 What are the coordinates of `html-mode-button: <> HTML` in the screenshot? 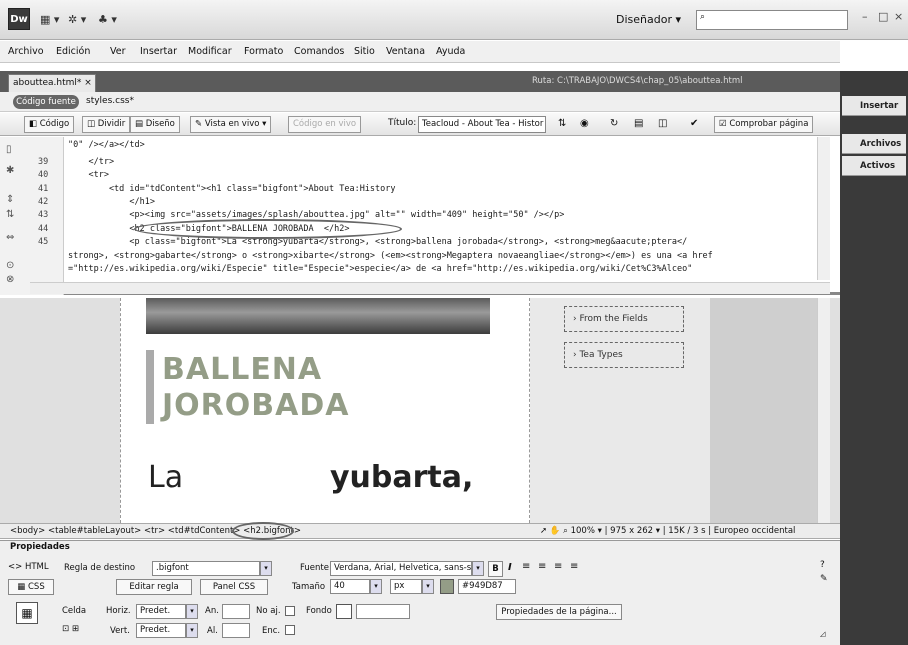 It's located at (28, 567).